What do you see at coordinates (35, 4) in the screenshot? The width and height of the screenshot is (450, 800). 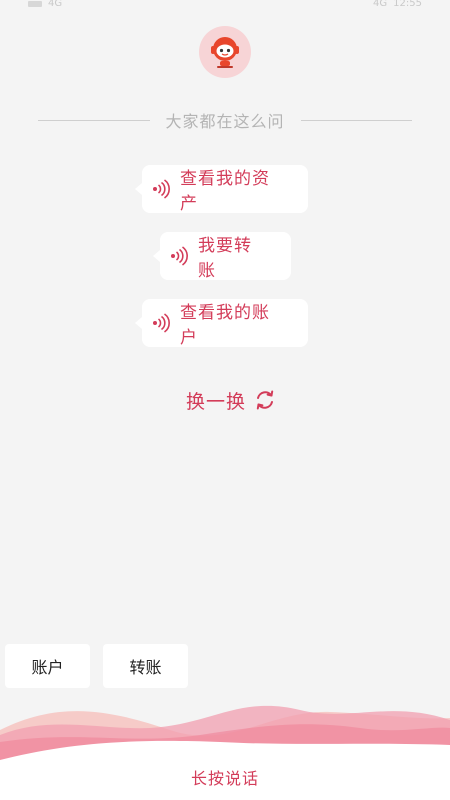 I see `signal-icon` at bounding box center [35, 4].